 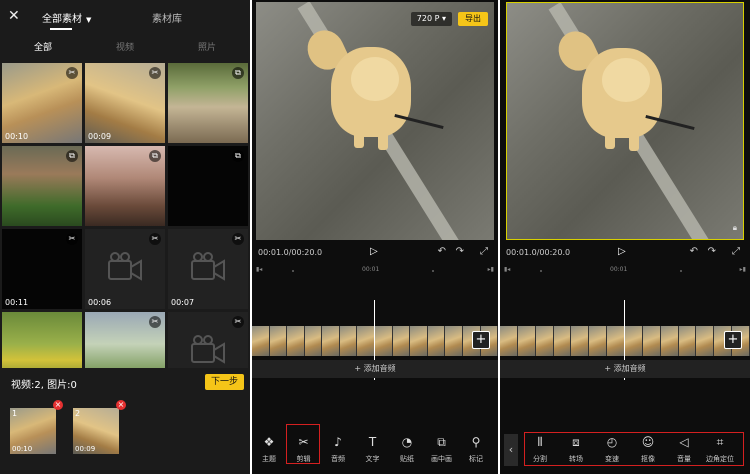 I want to click on media-thumb: ✂ 00:06, so click(x=125, y=269).